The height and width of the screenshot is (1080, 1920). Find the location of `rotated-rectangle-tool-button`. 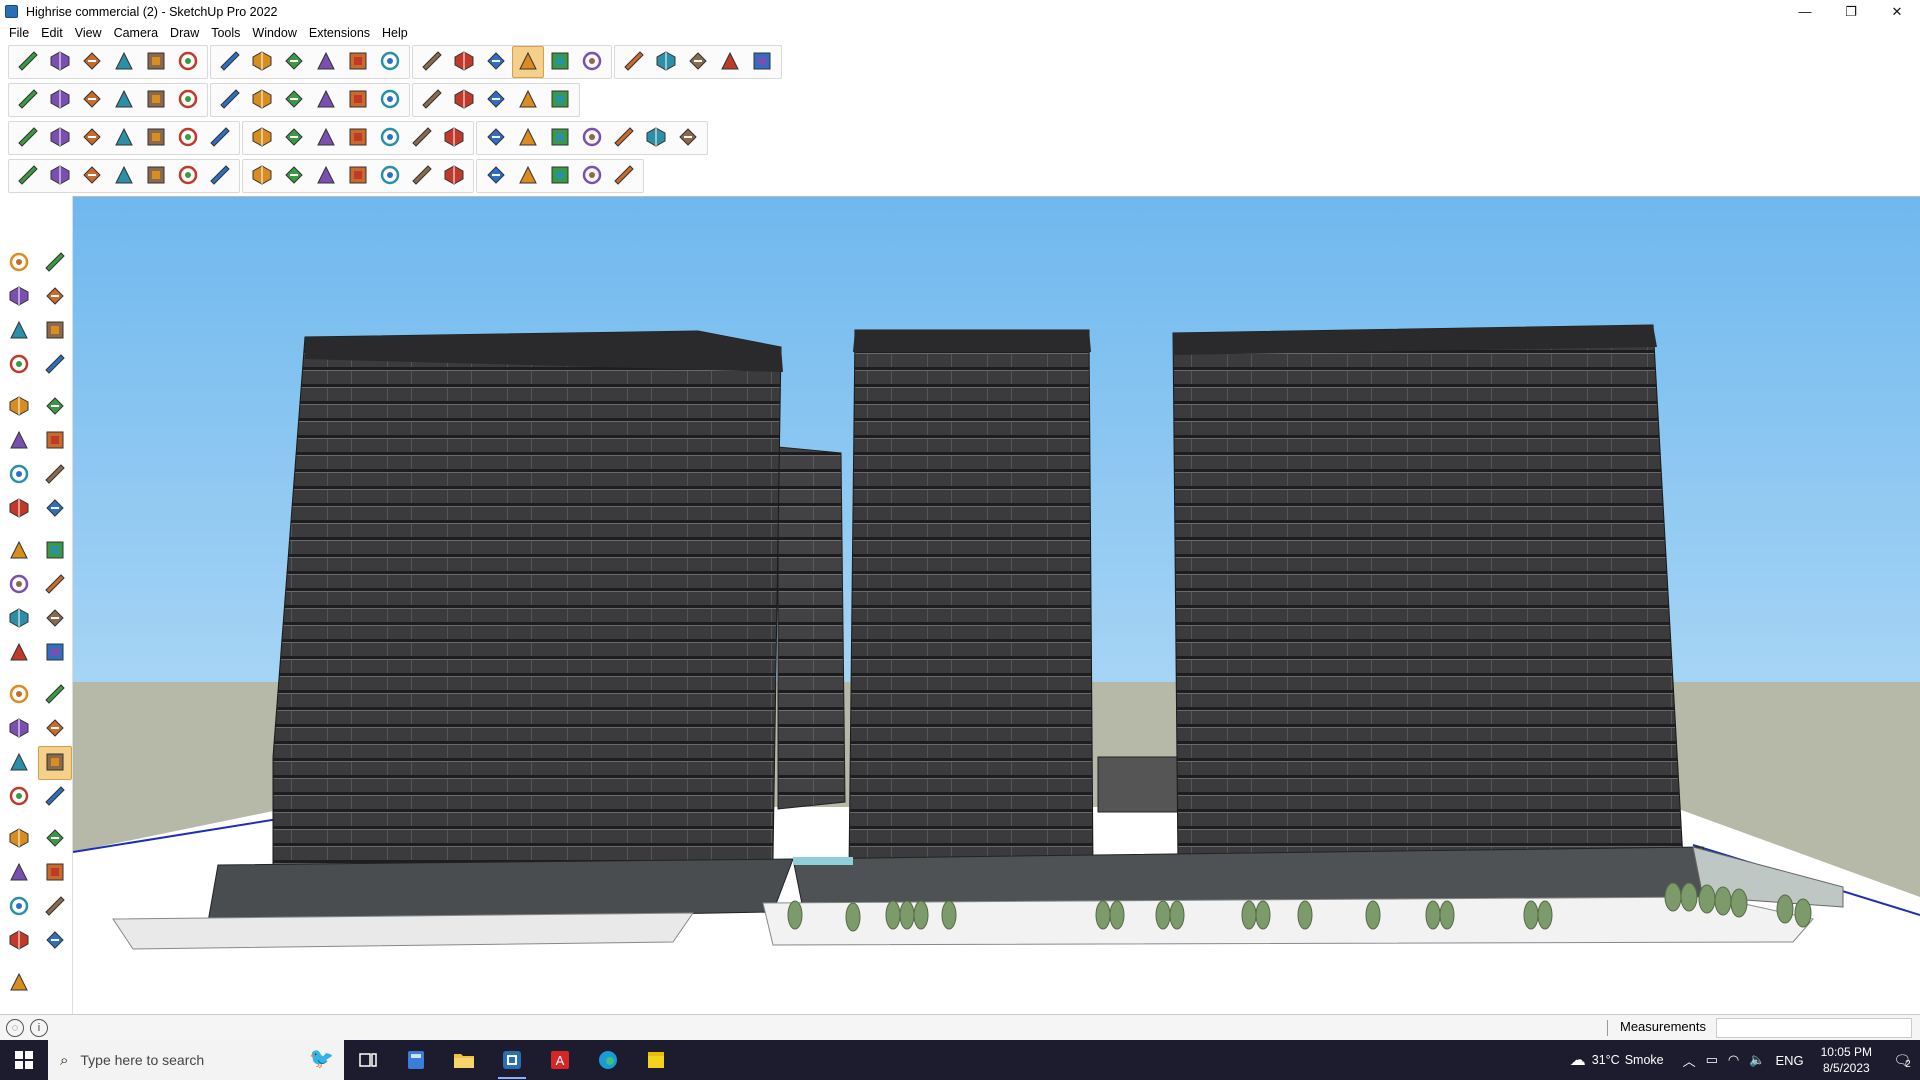

rotated-rectangle-tool-button is located at coordinates (55, 407).